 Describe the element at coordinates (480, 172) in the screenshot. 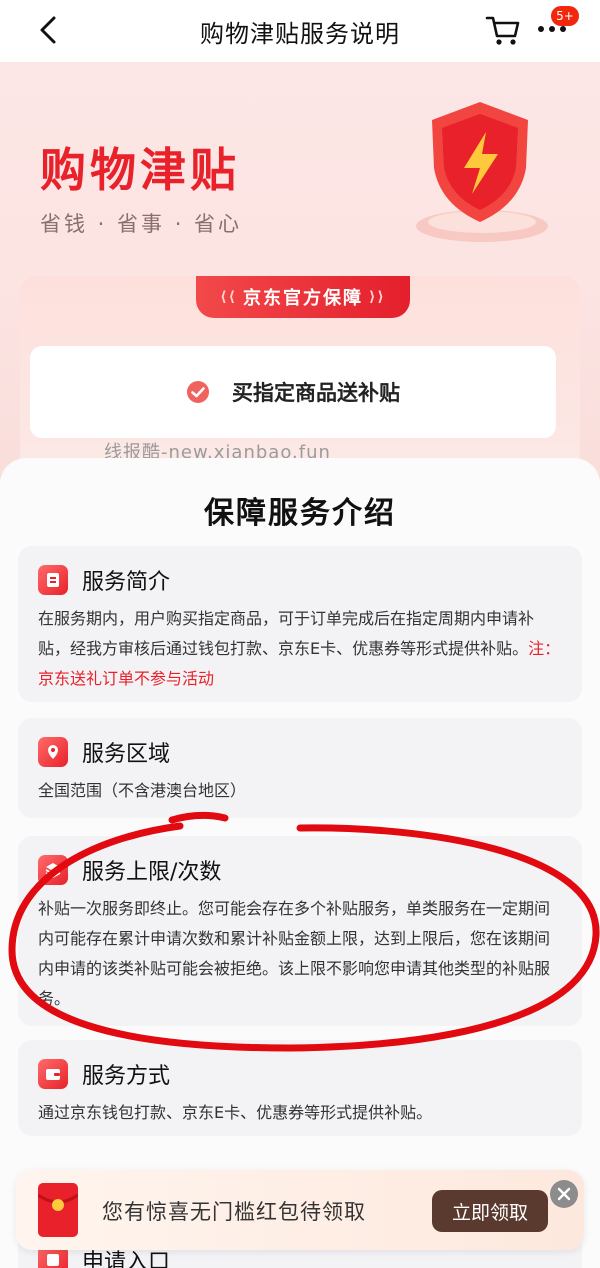

I see `shield-lightning-icon` at that location.